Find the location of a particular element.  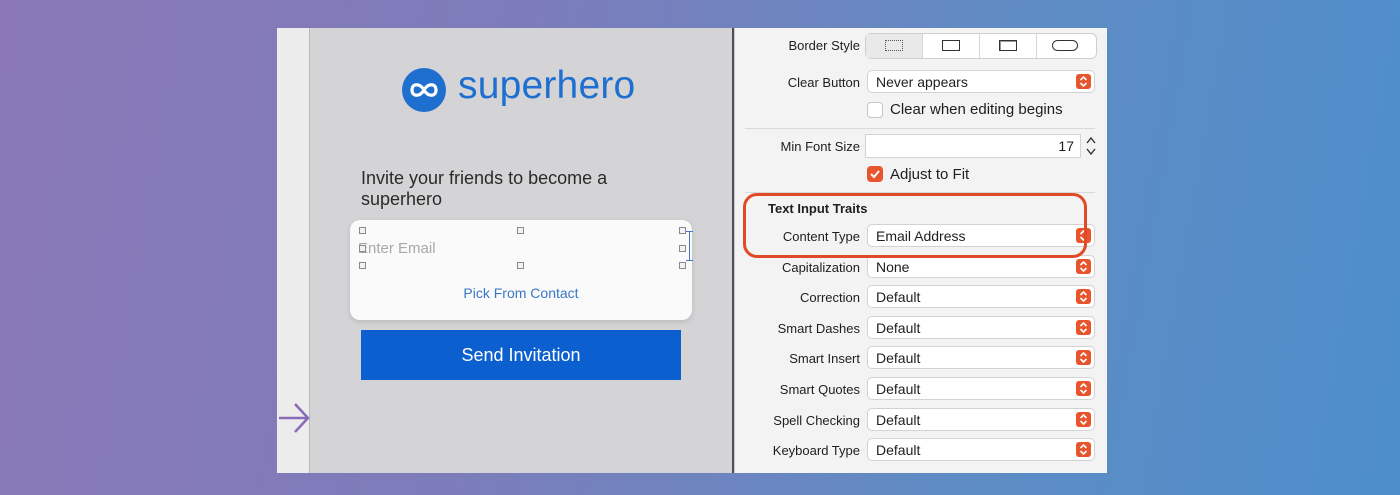

clear-button-popup: Never appears is located at coordinates (981, 81).